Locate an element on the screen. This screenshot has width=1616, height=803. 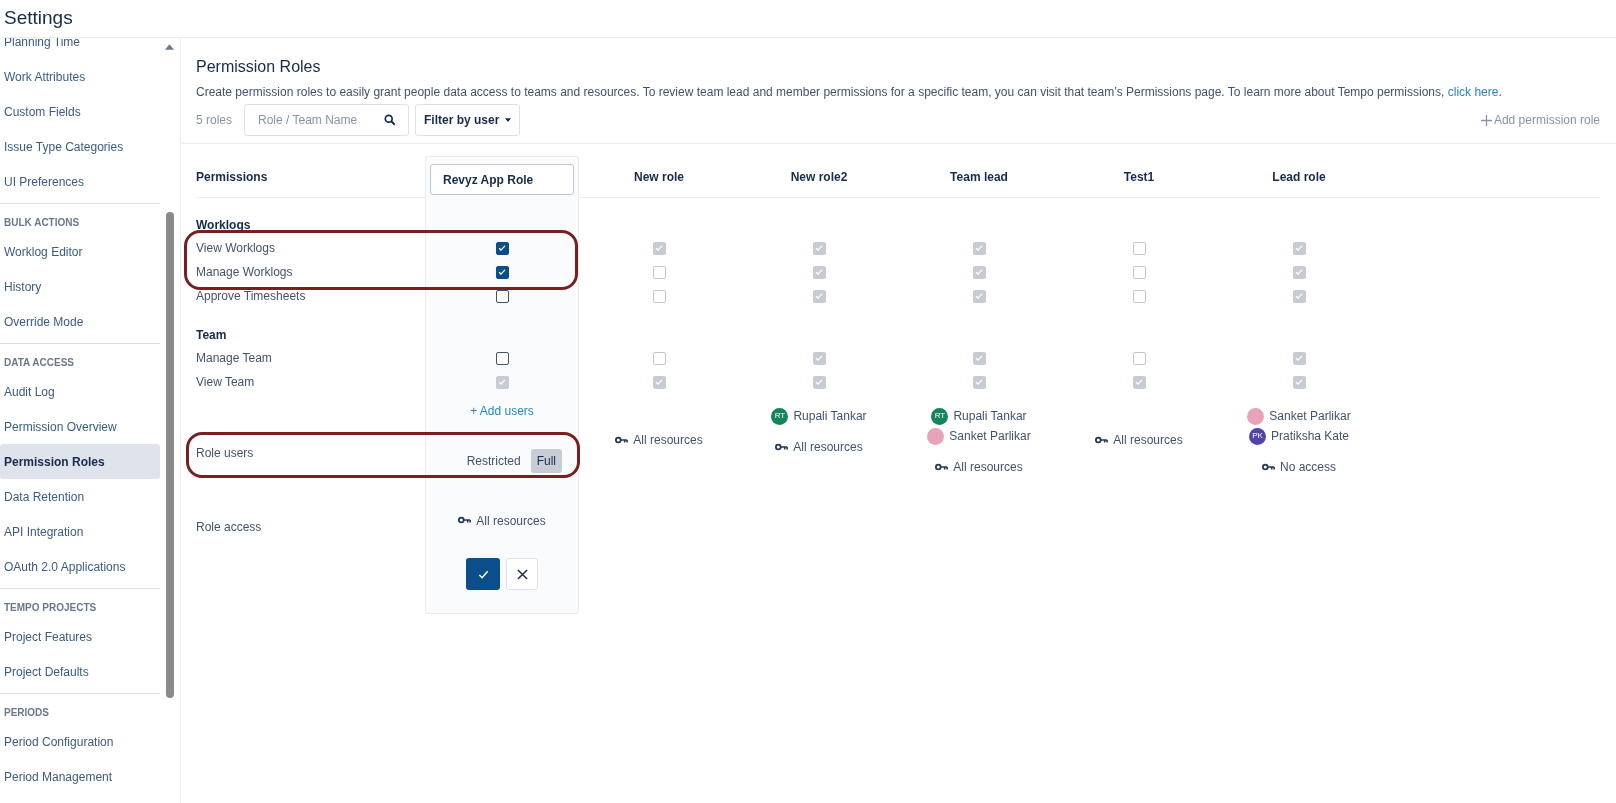
sidebar-item: Override Mode is located at coordinates (80, 321).